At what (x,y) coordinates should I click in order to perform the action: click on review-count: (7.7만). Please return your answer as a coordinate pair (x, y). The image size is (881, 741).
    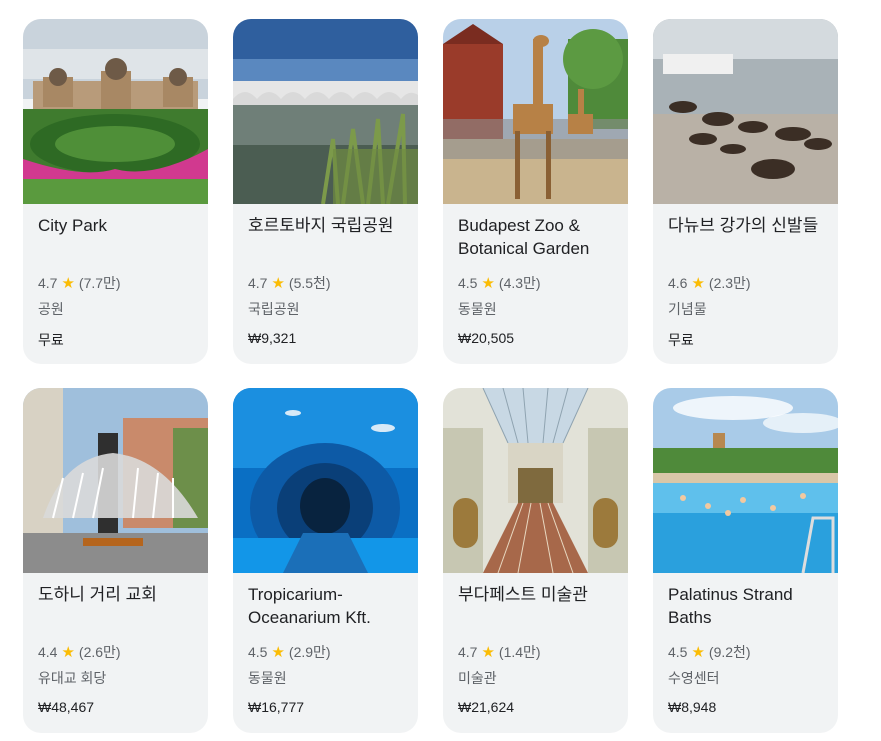
    Looking at the image, I should click on (99, 283).